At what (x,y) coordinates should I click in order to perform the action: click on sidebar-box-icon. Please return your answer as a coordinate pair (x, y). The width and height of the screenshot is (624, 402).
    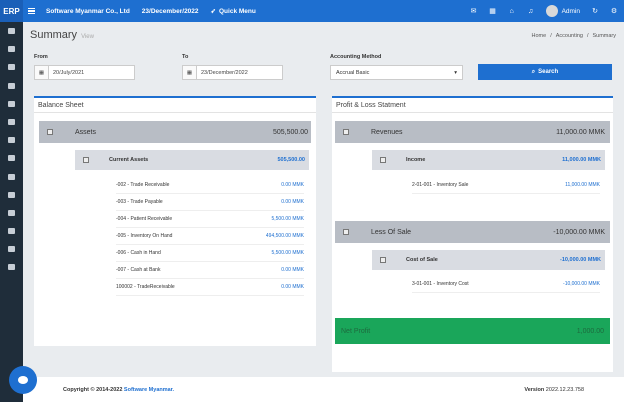
    Looking at the image, I should click on (11, 176).